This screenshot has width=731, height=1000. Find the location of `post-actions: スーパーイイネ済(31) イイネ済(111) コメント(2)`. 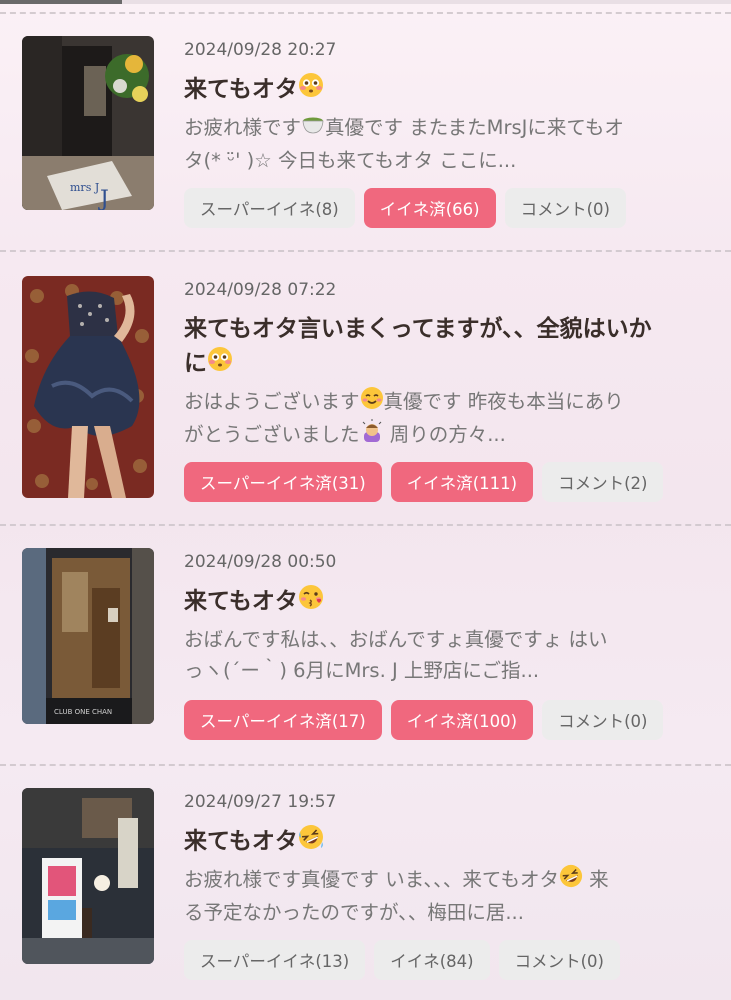

post-actions: スーパーイイネ済(31) イイネ済(111) コメント(2) is located at coordinates (424, 482).